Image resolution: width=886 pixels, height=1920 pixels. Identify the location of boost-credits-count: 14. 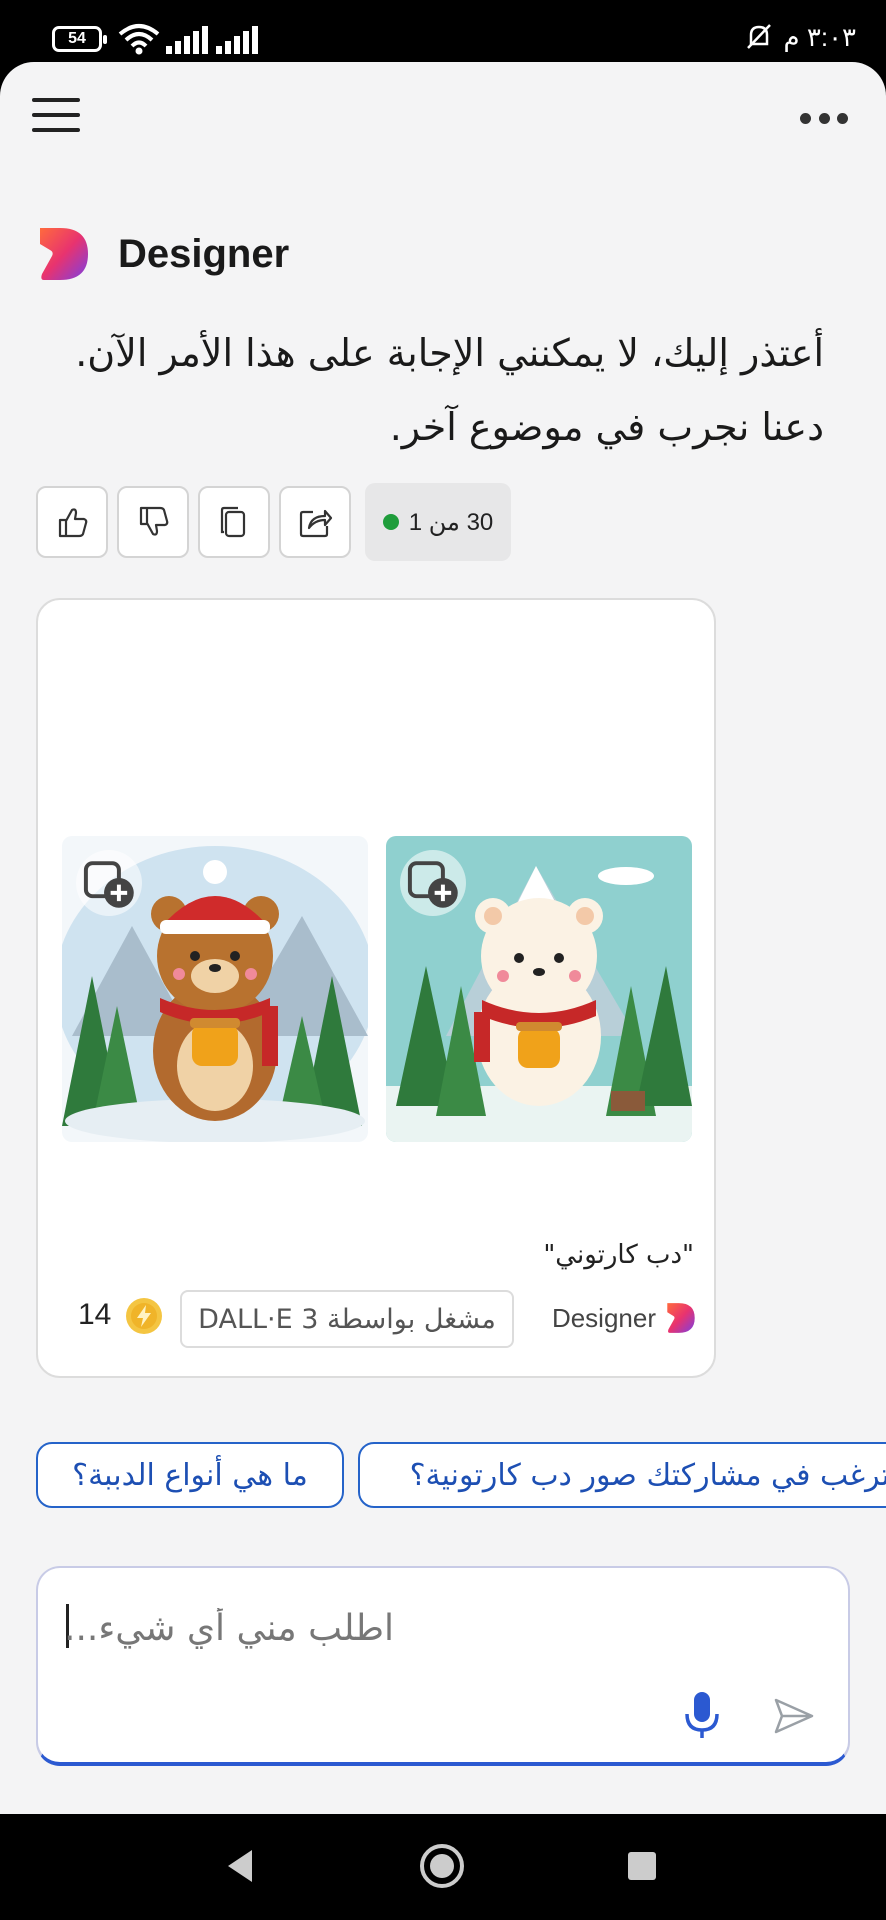
(95, 1314).